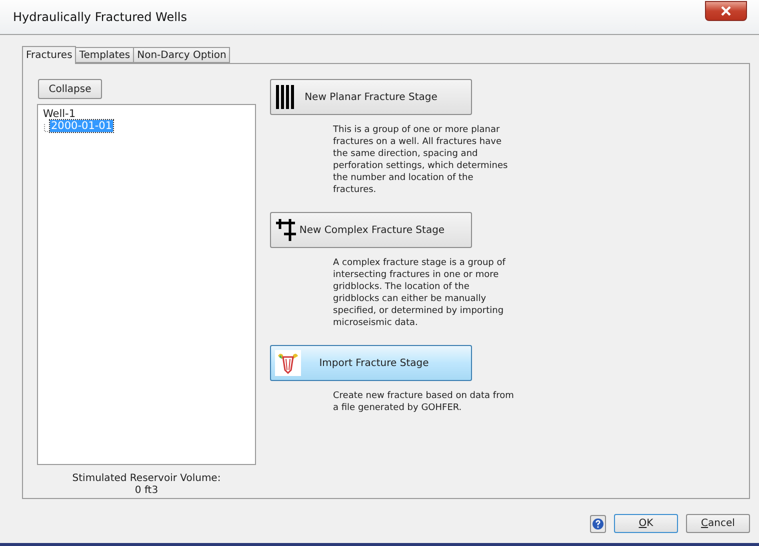  Describe the element at coordinates (646, 523) in the screenshot. I see `dialog-button: OK` at that location.